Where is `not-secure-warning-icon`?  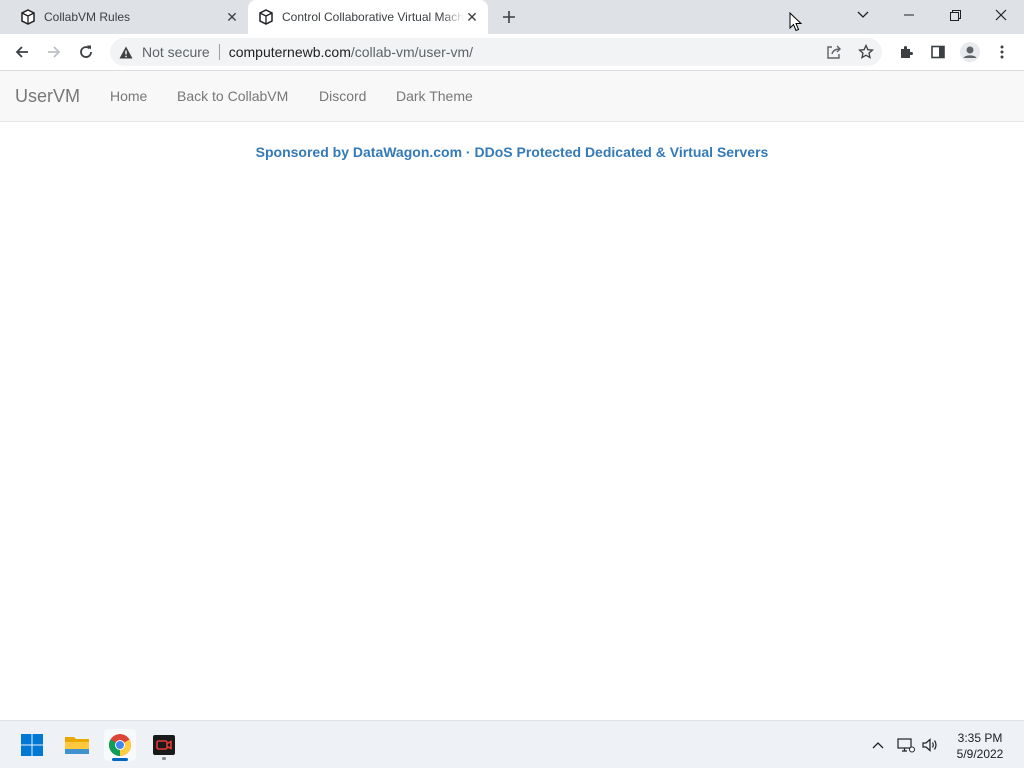 not-secure-warning-icon is located at coordinates (126, 52).